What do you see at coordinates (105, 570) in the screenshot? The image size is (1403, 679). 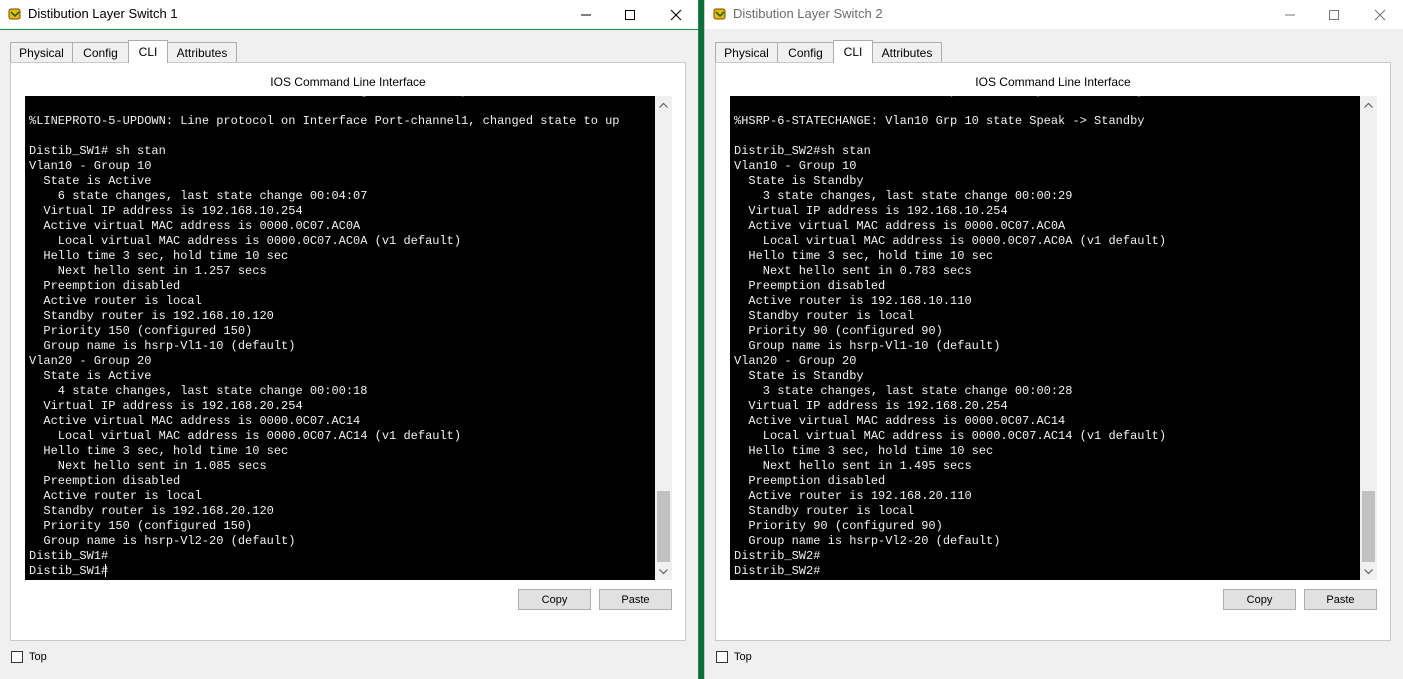 I see `text-cursor` at bounding box center [105, 570].